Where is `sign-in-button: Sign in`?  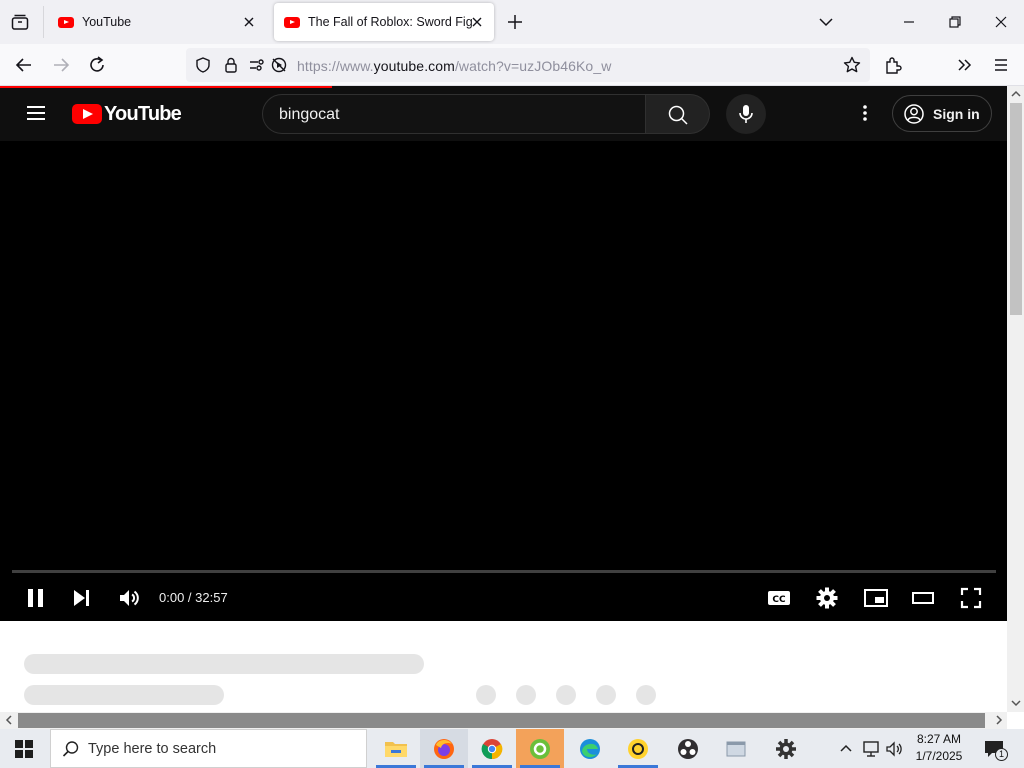
sign-in-button: Sign in is located at coordinates (942, 113).